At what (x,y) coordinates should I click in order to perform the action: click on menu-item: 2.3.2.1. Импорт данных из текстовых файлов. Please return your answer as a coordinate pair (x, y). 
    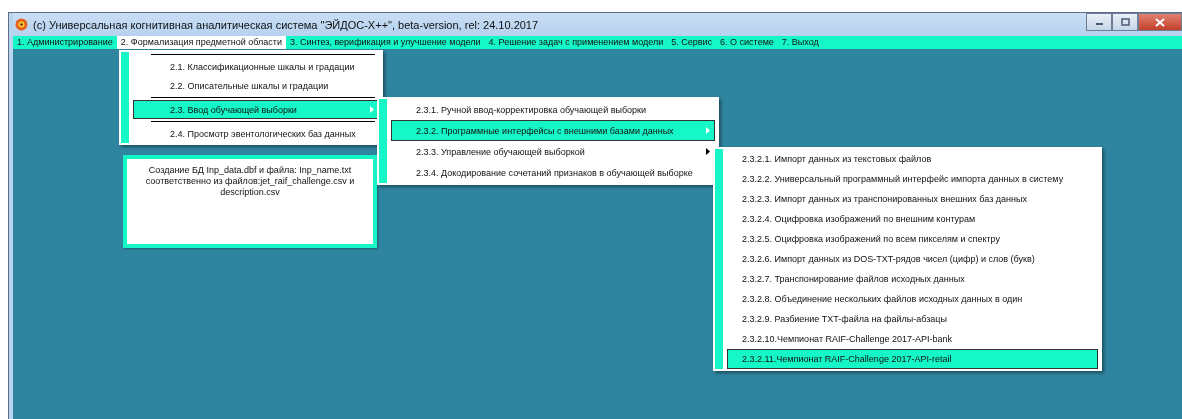
    Looking at the image, I should click on (912, 159).